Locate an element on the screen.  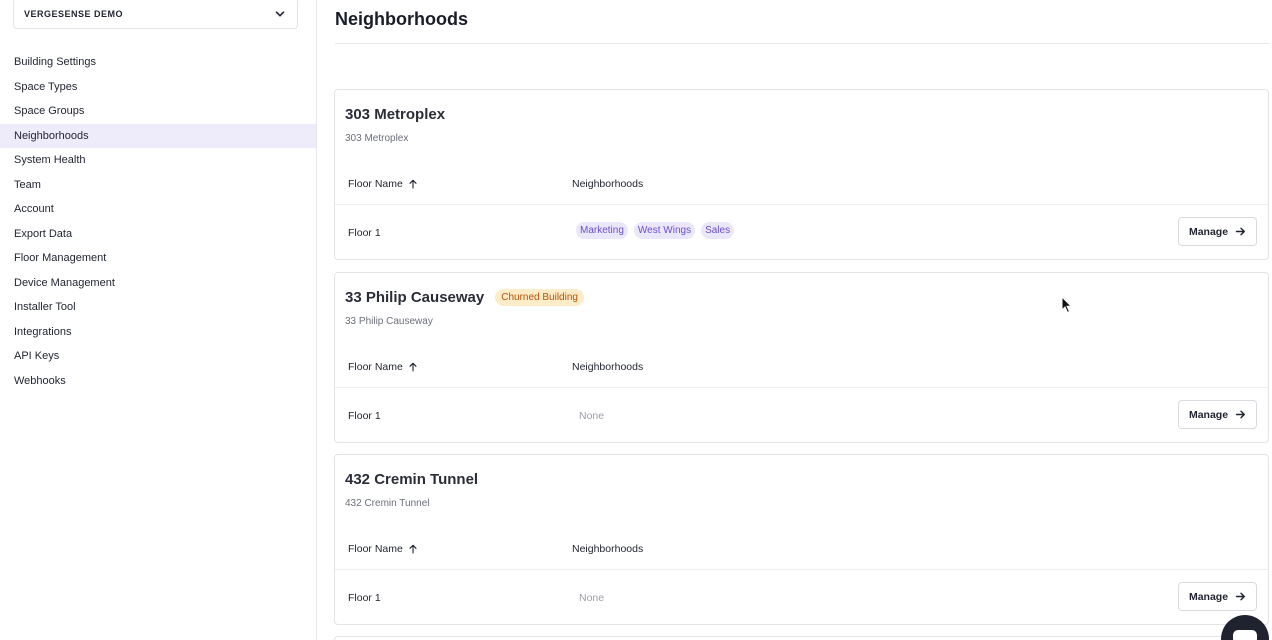
sidebar-item-space-types: Space Types is located at coordinates (158, 87).